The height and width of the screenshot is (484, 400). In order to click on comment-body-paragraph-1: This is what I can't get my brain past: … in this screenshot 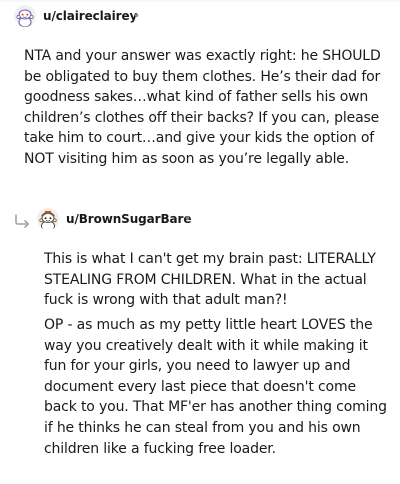, I will do `click(210, 280)`.